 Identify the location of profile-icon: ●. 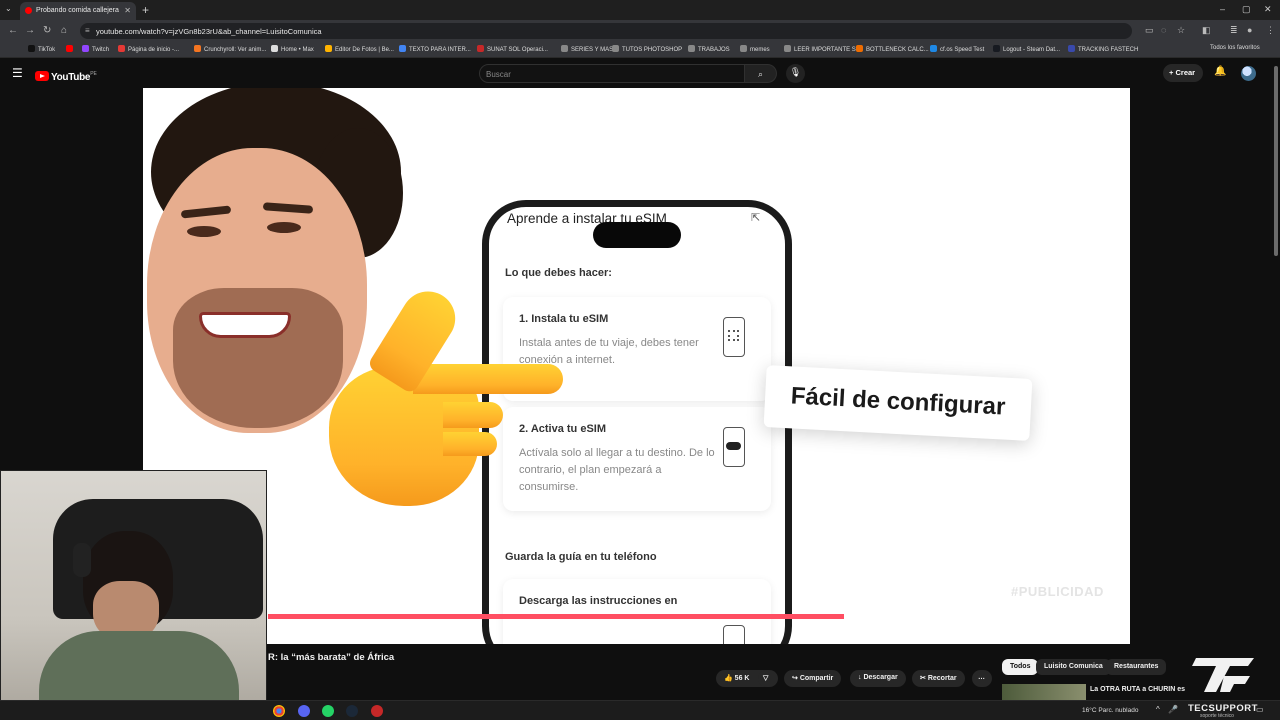
(1249, 30).